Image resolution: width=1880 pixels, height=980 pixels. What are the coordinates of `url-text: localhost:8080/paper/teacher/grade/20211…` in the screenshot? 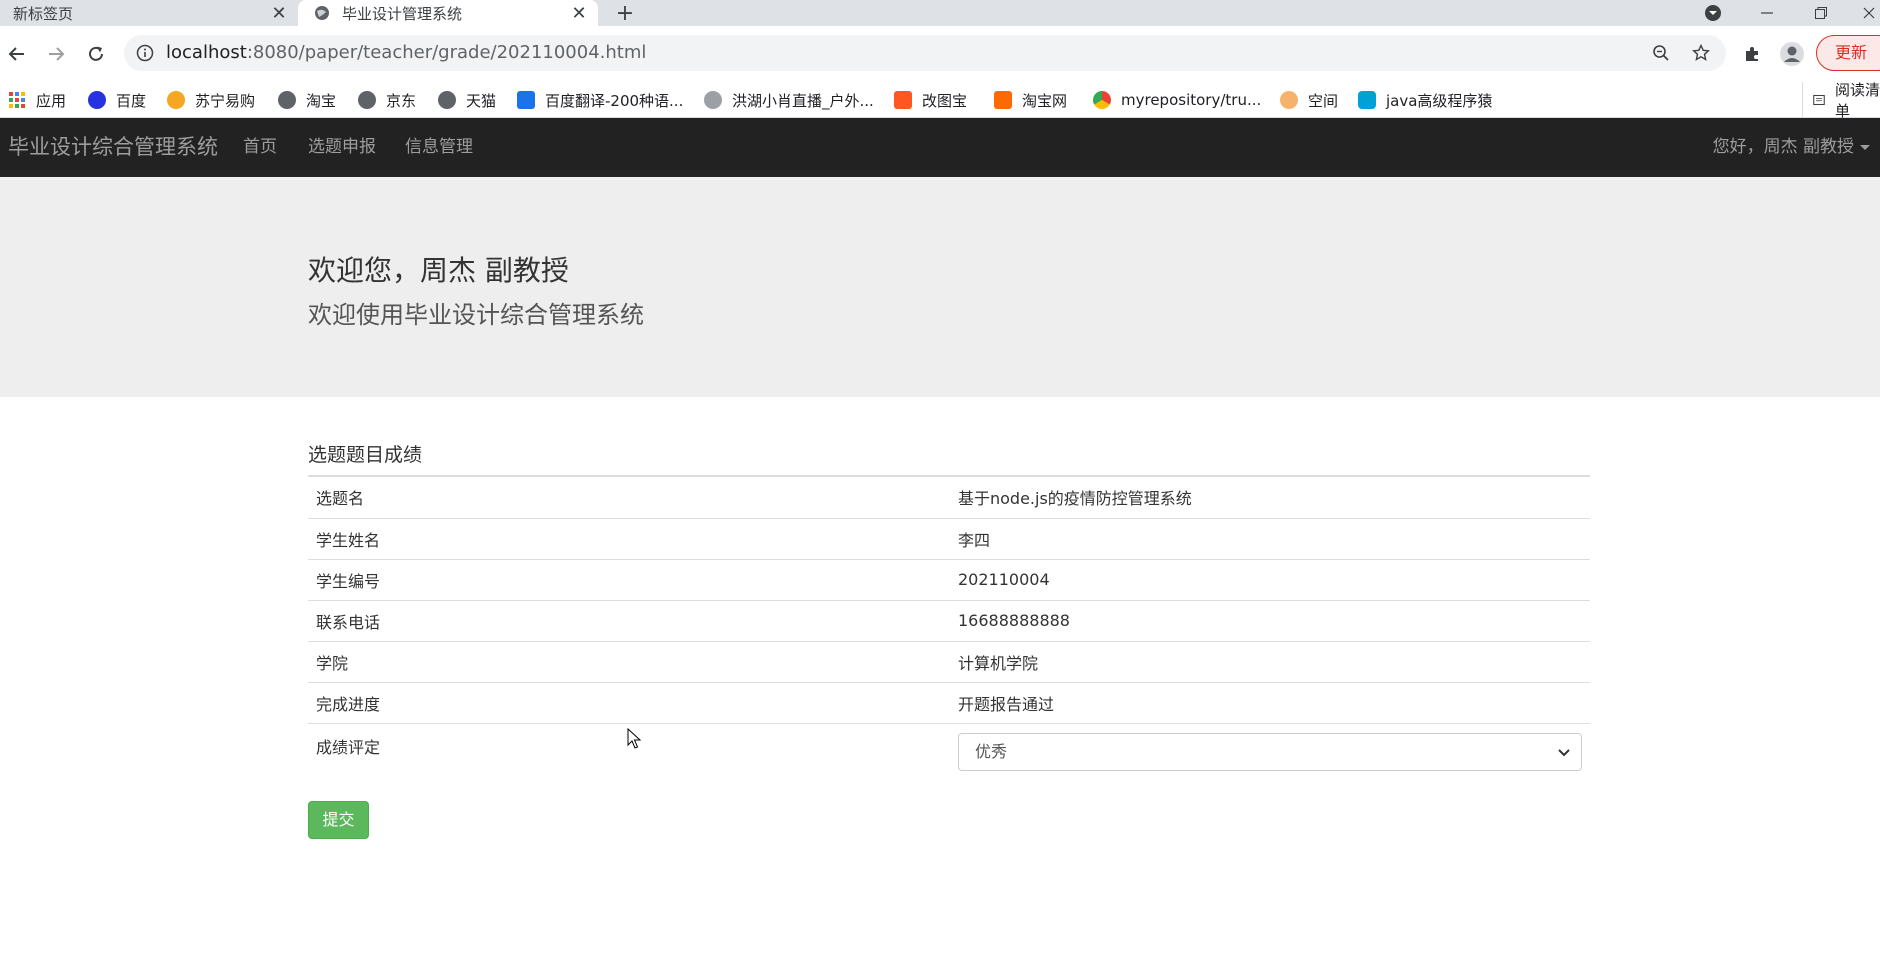 It's located at (406, 53).